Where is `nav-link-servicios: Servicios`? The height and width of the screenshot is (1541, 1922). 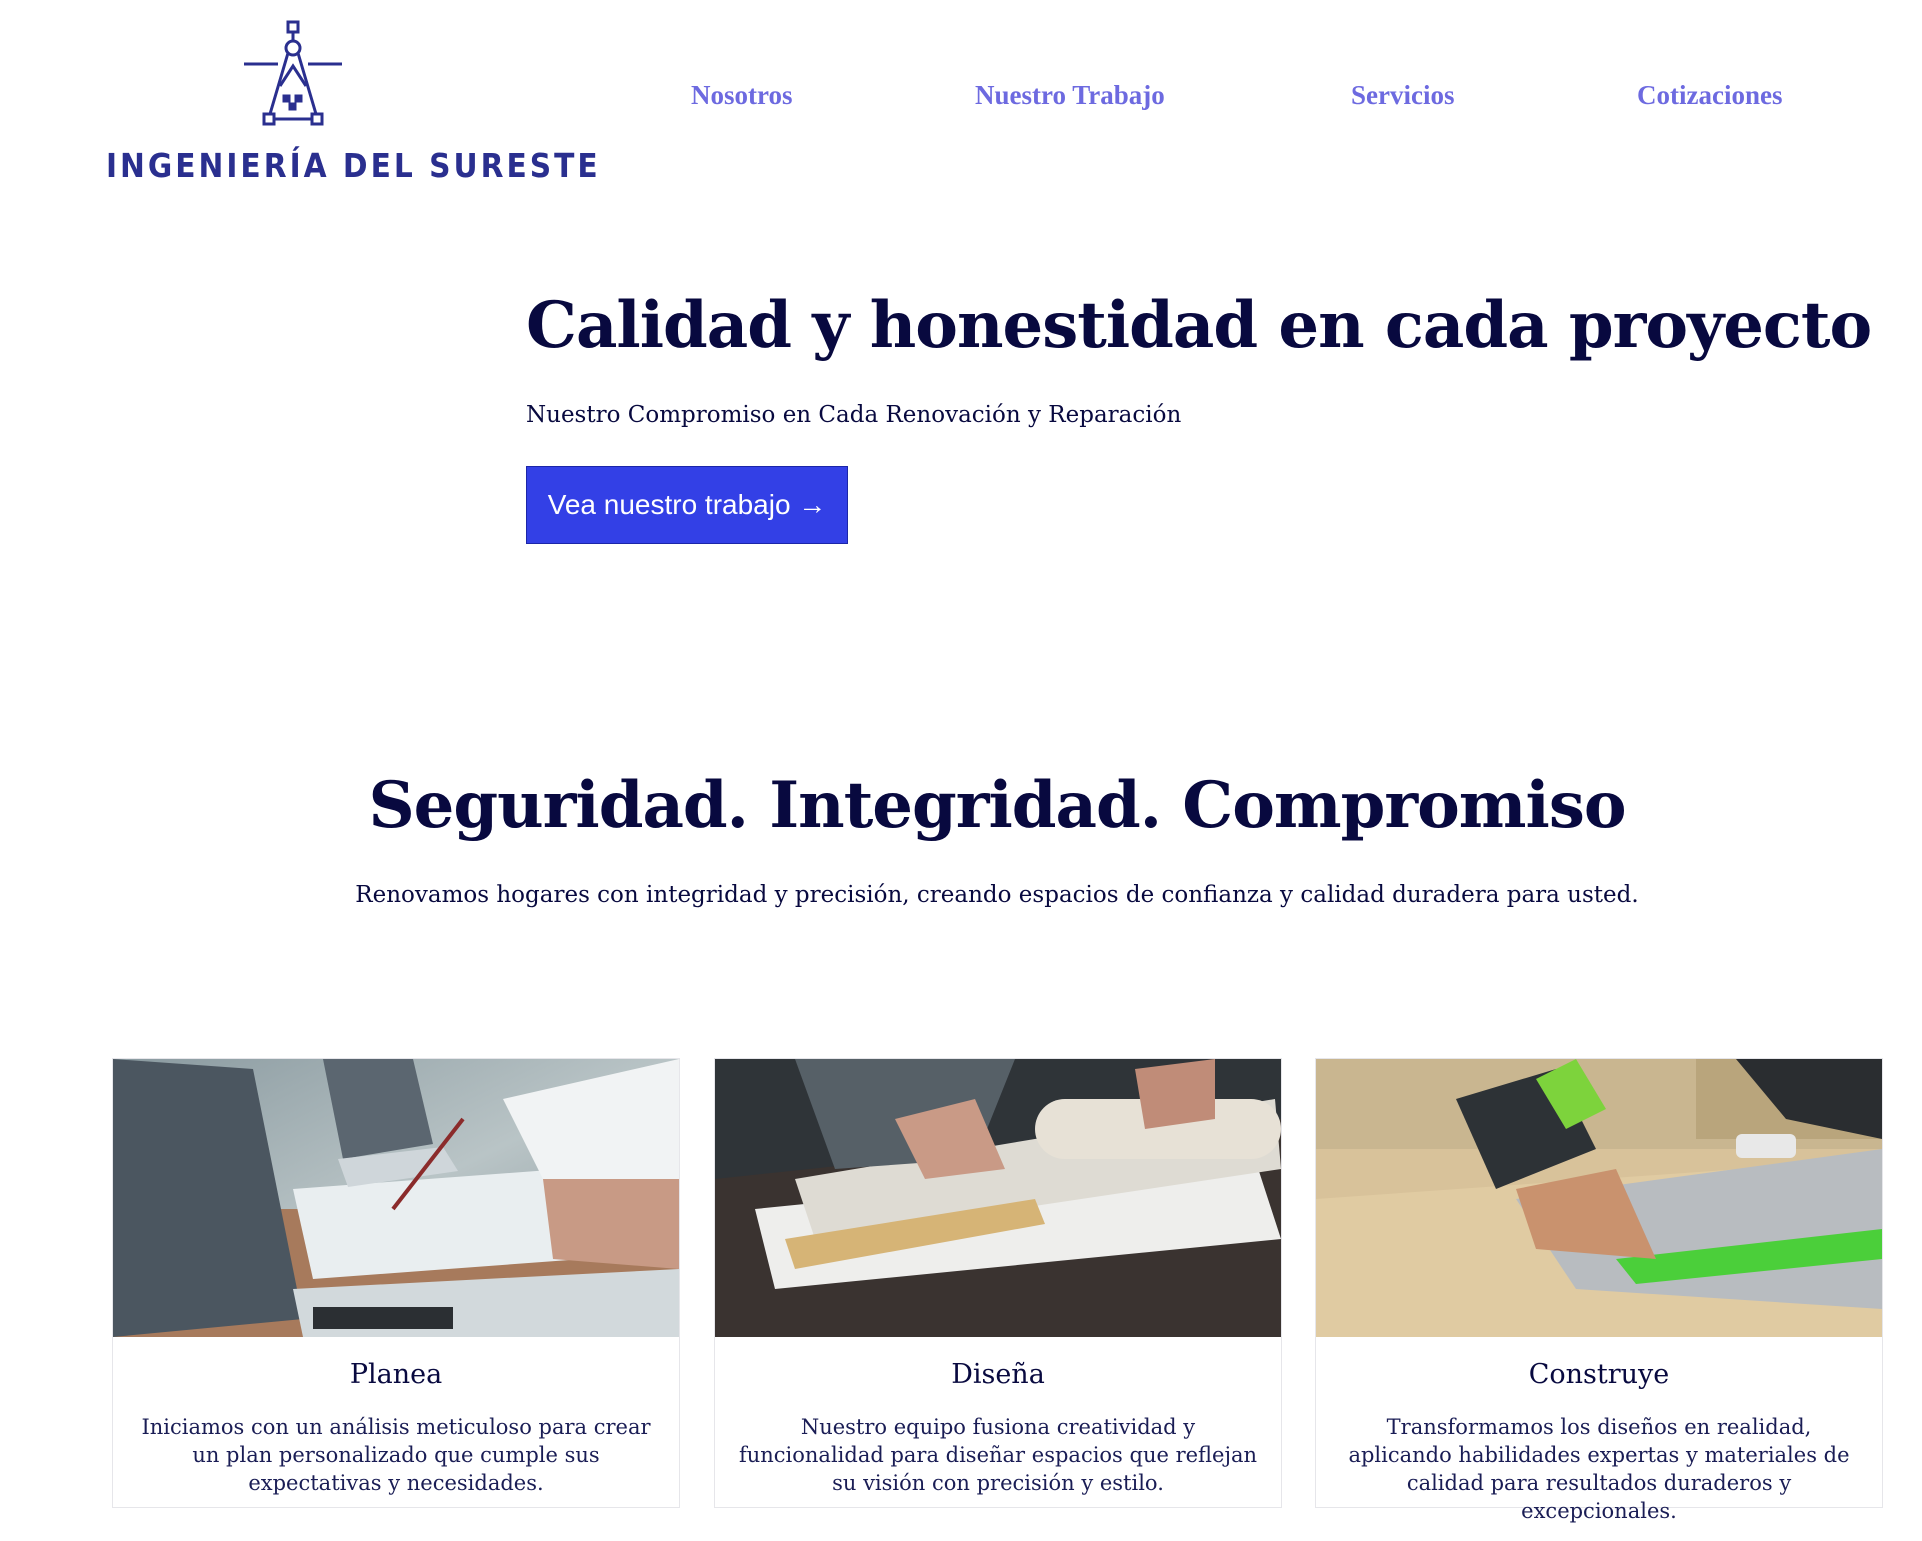
nav-link-servicios: Servicios is located at coordinates (1402, 95).